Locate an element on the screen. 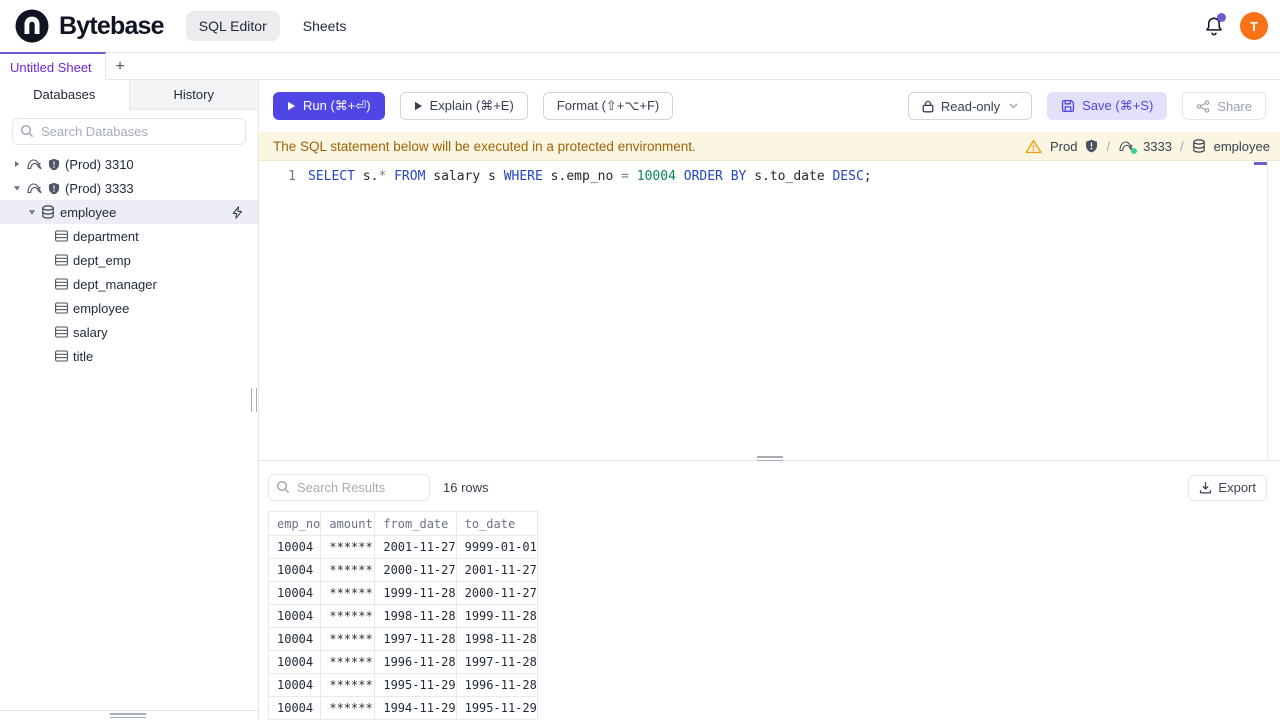 The width and height of the screenshot is (1280, 720). database-search-input is located at coordinates (129, 131).